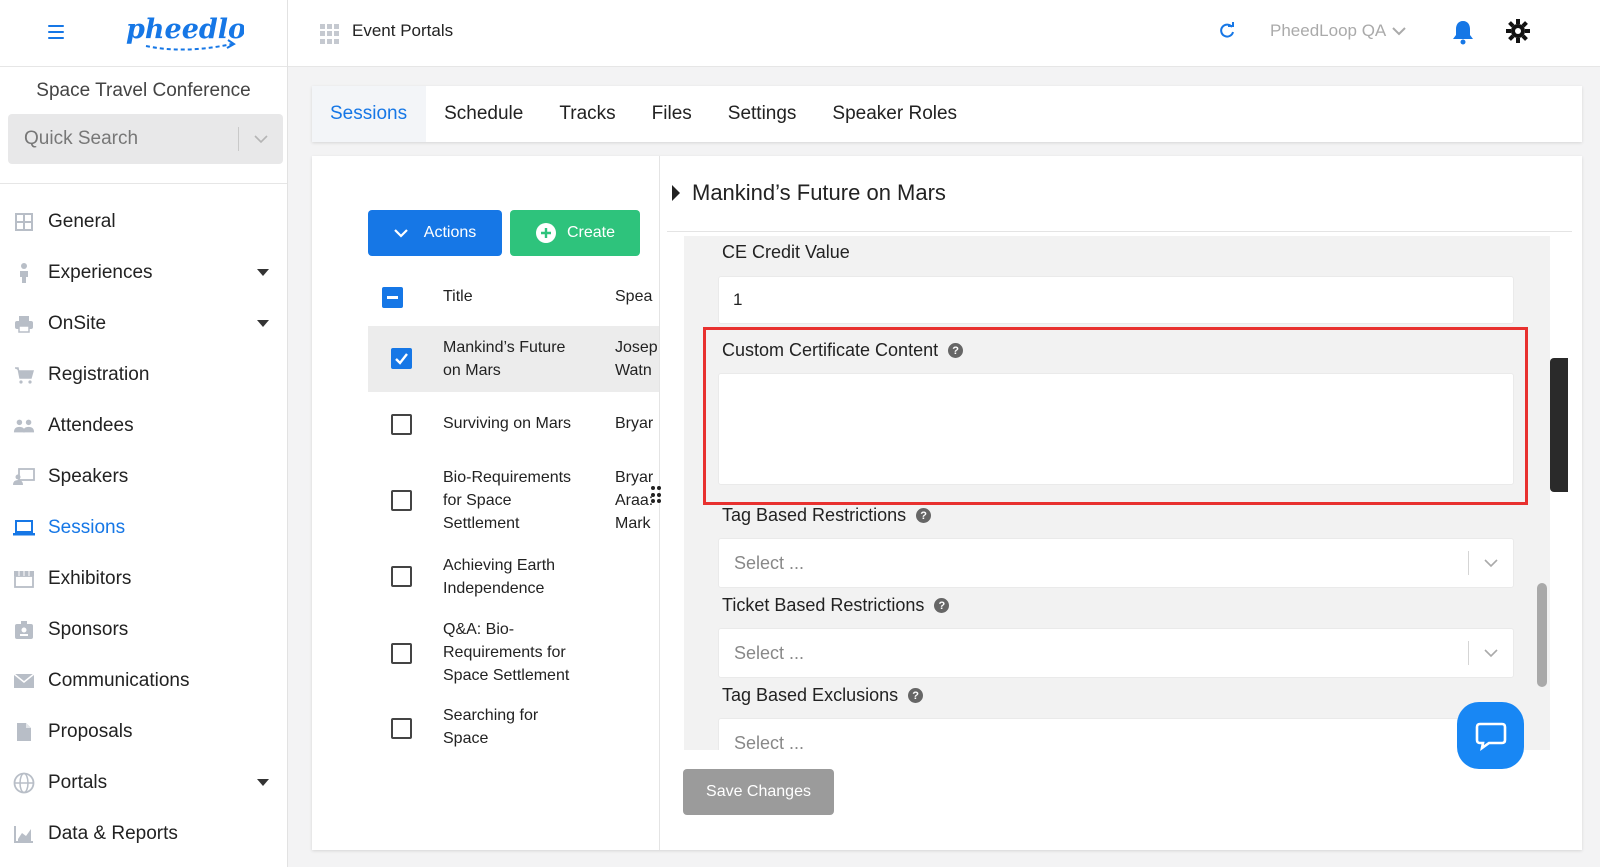  I want to click on tab-files: Files, so click(672, 114).